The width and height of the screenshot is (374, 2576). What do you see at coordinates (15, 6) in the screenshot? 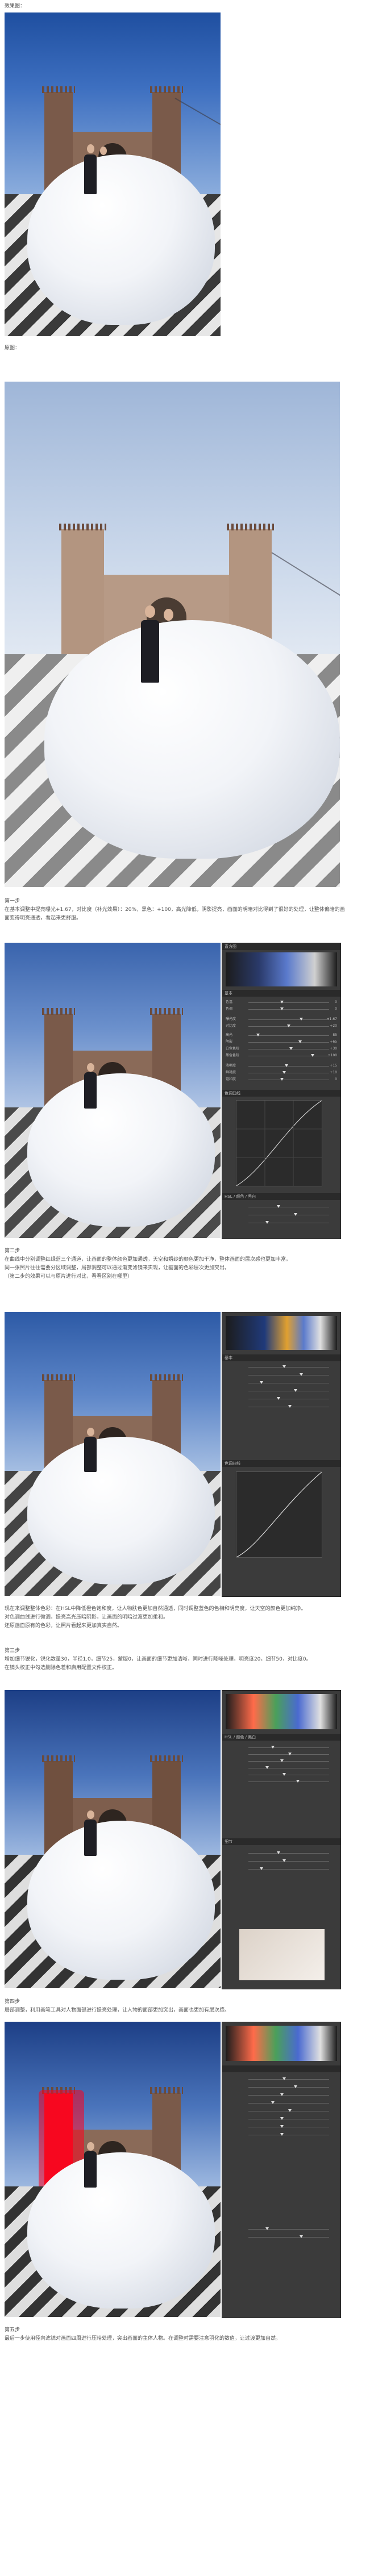
I see `after-caption: 效果图：` at bounding box center [15, 6].